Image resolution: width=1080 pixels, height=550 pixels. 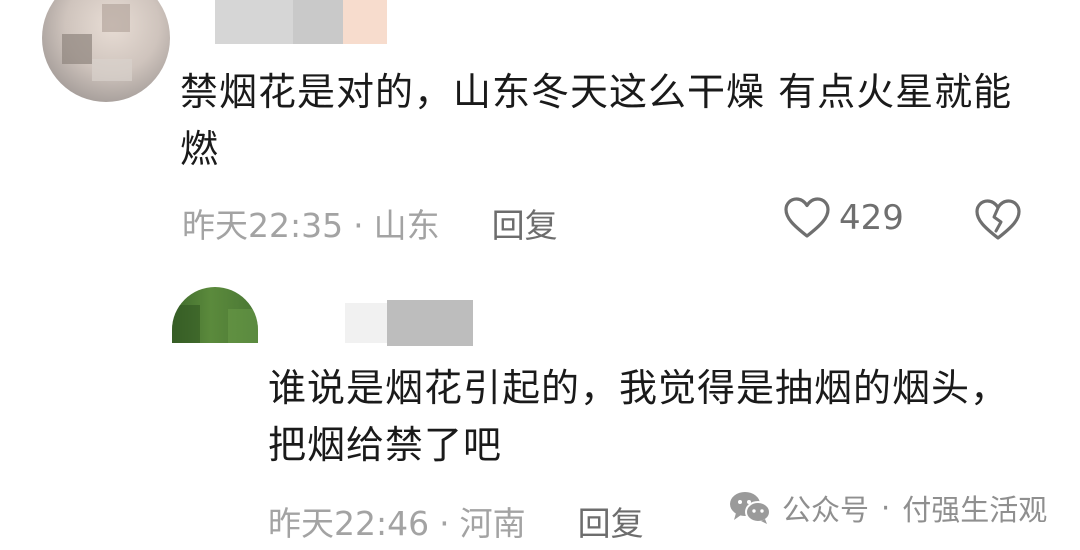 What do you see at coordinates (492, 523) in the screenshot?
I see `comment-location: 河南` at bounding box center [492, 523].